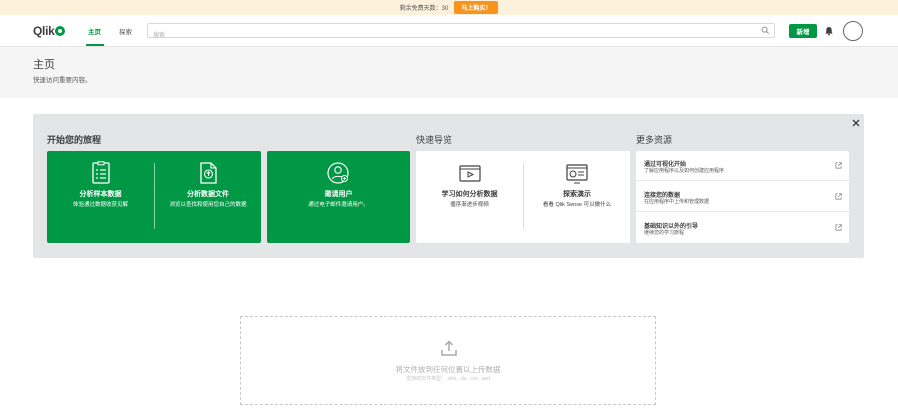 Image resolution: width=898 pixels, height=414 pixels. What do you see at coordinates (100, 205) in the screenshot?
I see `card-description: 体验通过数据收获见解` at bounding box center [100, 205].